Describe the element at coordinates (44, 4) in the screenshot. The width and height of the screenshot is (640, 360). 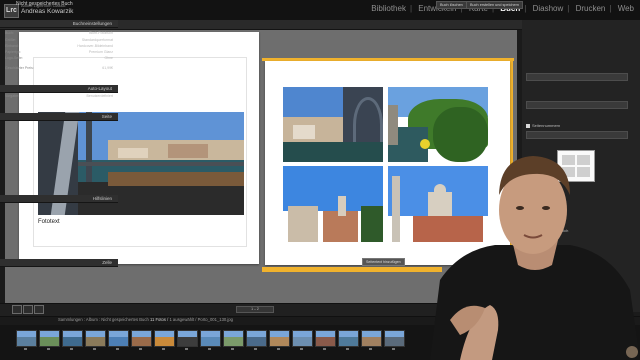
I see `book-title: Nicht gespeichertes Buch` at that location.